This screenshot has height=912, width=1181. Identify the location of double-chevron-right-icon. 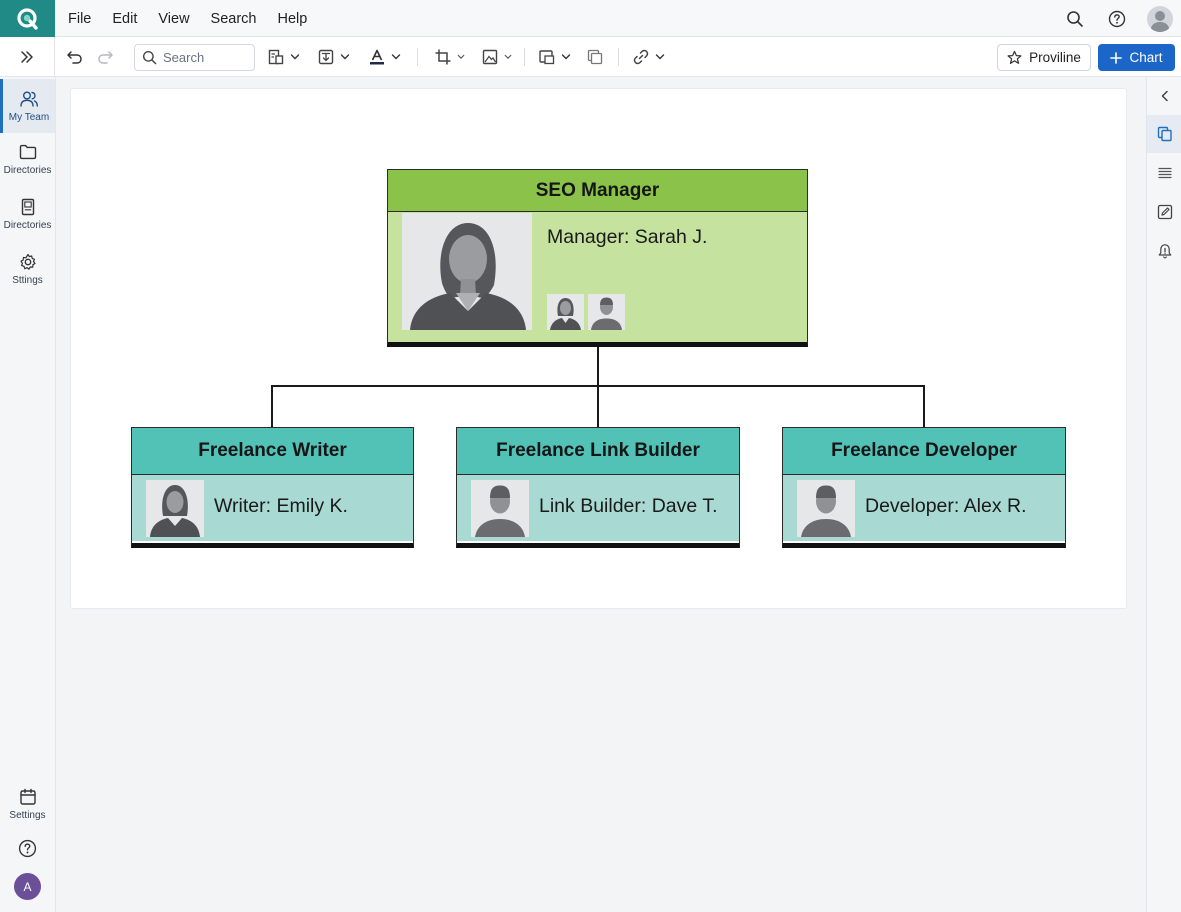
(27, 56).